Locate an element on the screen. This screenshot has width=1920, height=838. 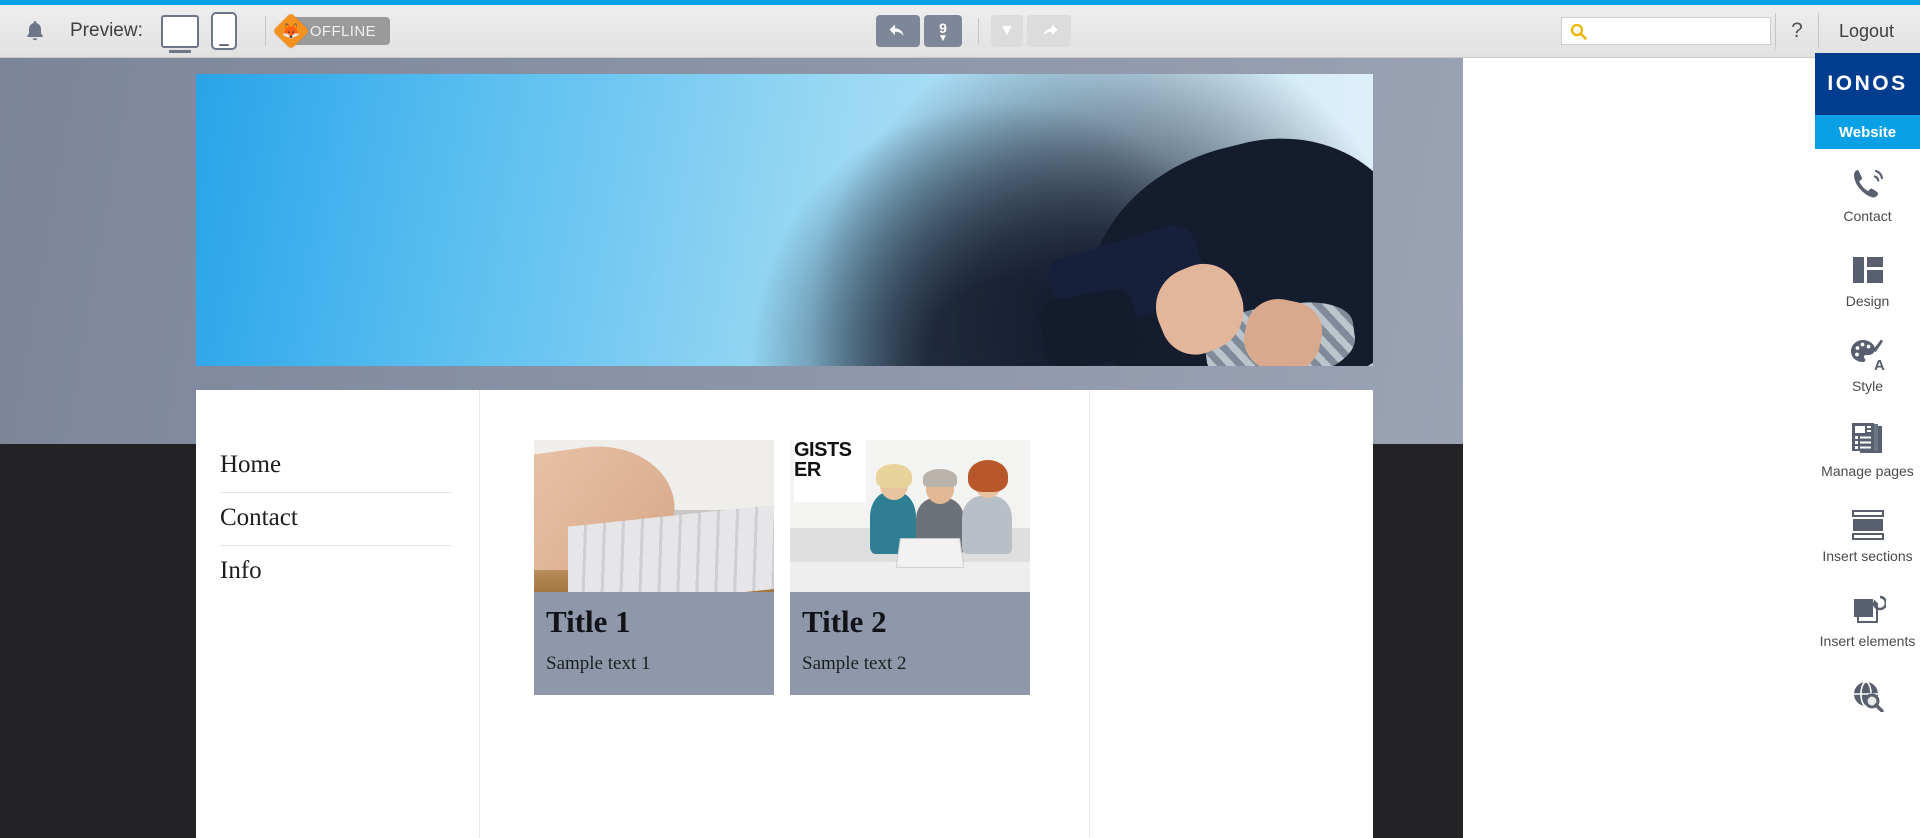
brand-logo: IONOS is located at coordinates (1867, 84).